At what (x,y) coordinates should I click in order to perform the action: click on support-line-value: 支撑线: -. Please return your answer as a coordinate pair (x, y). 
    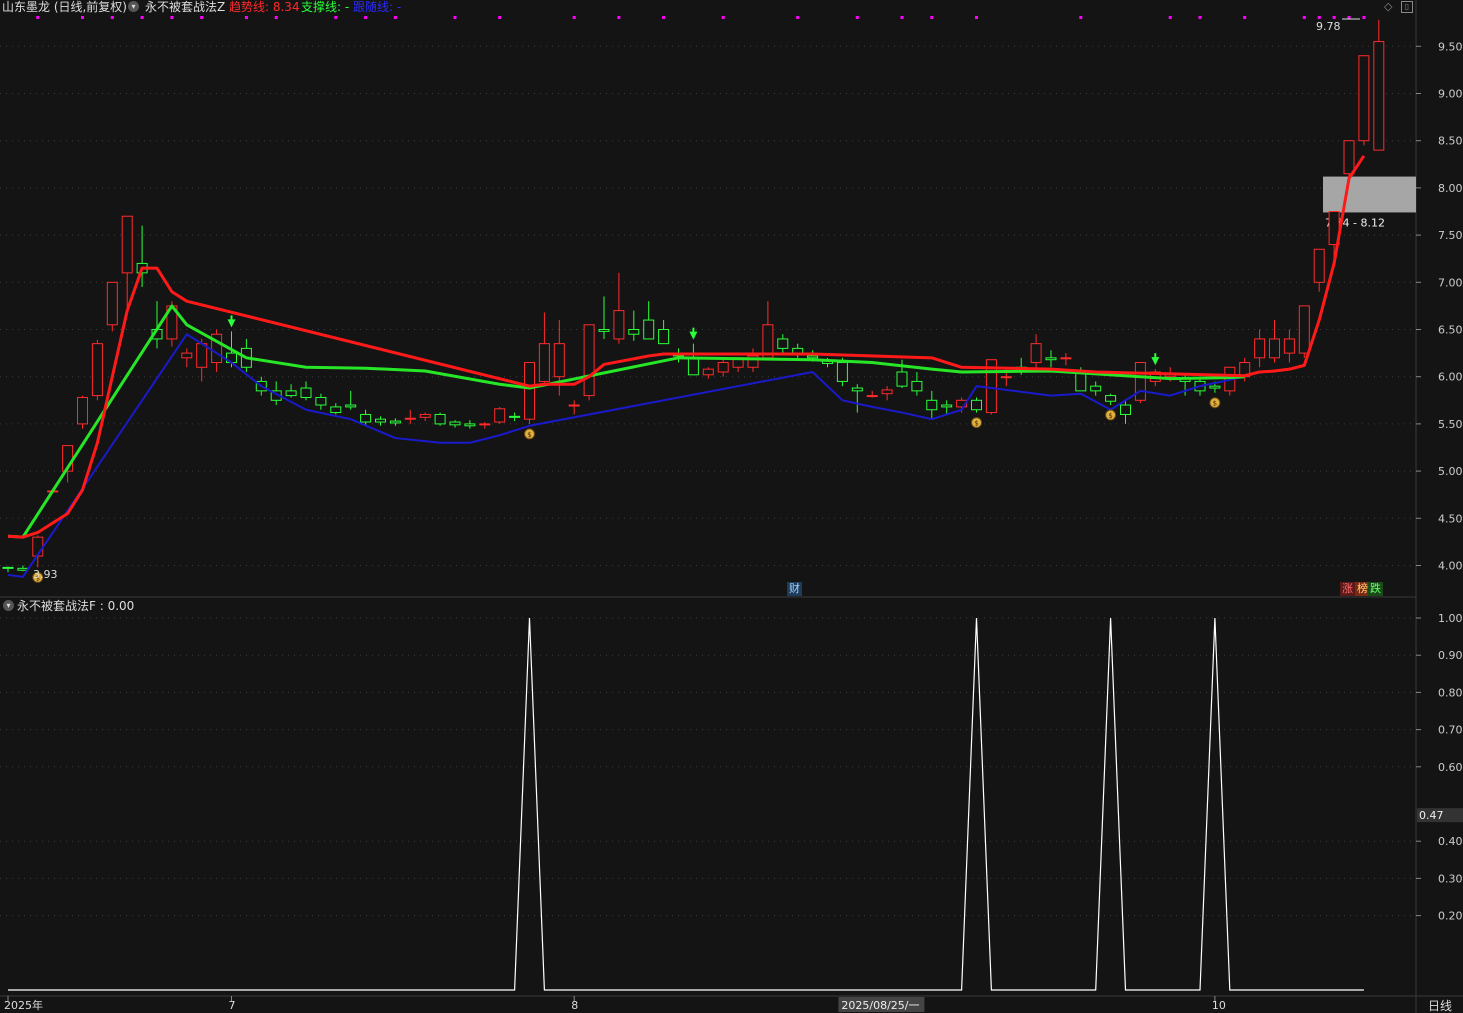
    Looking at the image, I should click on (325, 7).